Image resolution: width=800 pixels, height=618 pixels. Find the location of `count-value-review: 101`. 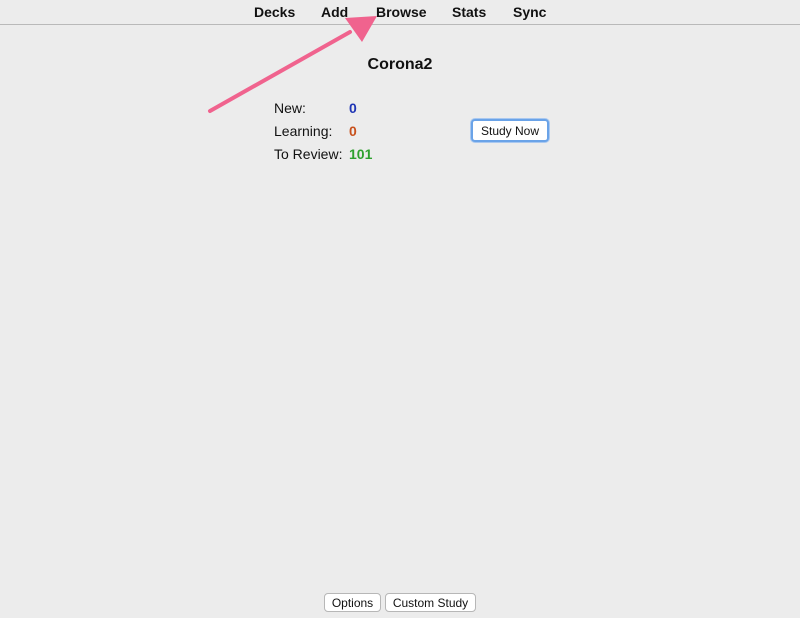

count-value-review: 101 is located at coordinates (361, 154).